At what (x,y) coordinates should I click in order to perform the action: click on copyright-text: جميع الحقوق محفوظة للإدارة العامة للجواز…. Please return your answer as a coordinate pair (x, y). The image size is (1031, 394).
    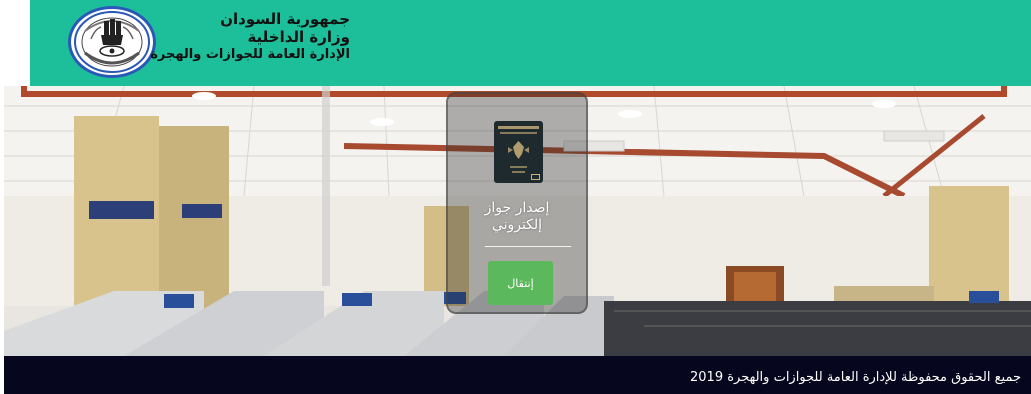
    Looking at the image, I should click on (855, 377).